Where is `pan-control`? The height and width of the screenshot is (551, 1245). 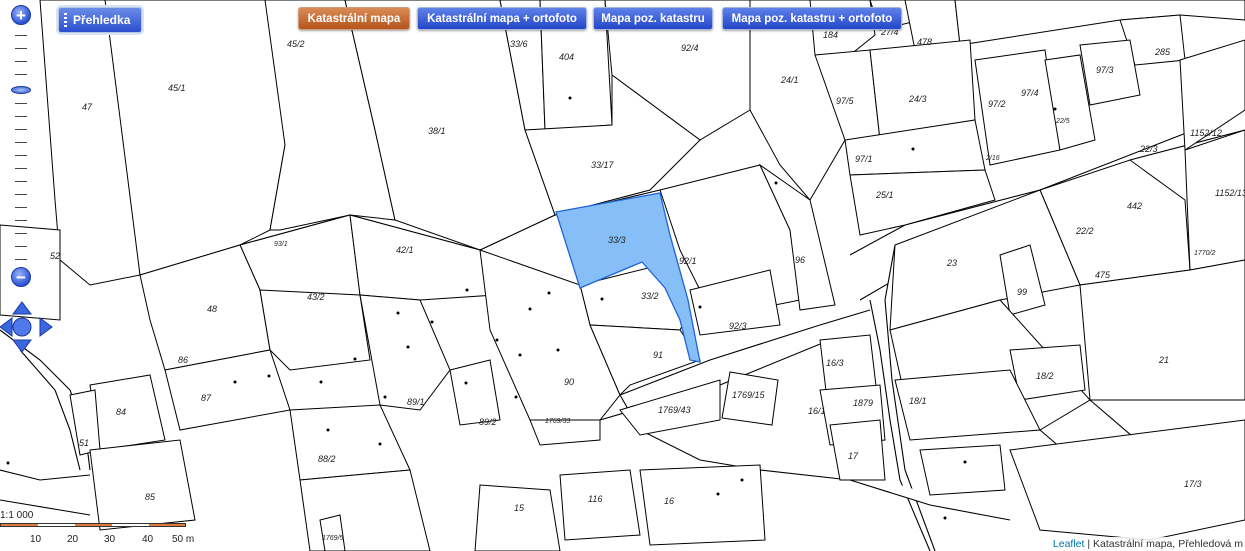
pan-control is located at coordinates (27, 327).